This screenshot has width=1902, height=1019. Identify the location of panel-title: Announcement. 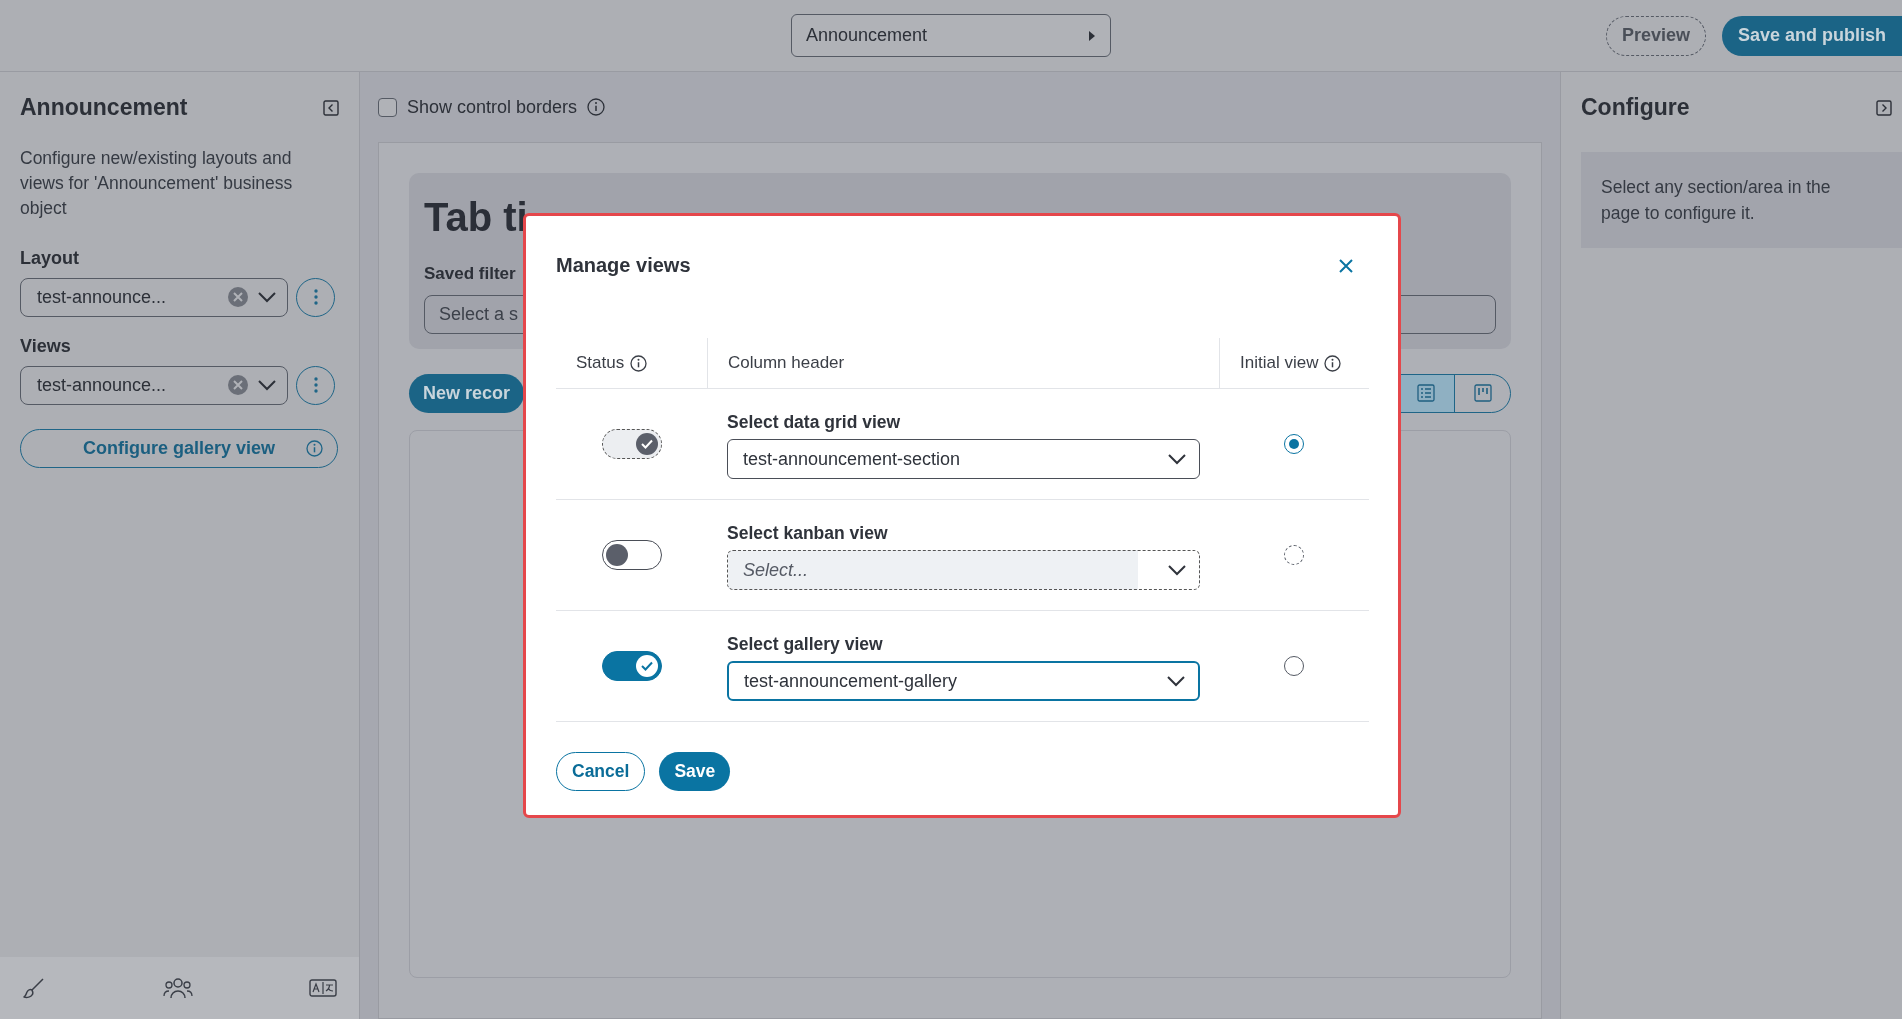
(104, 108).